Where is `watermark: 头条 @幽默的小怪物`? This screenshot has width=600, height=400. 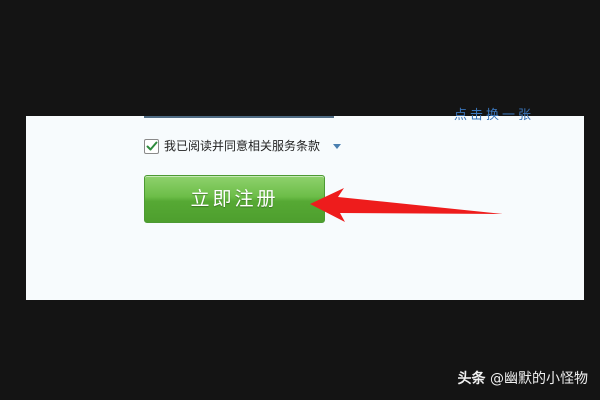
watermark: 头条 @幽默的小怪物 is located at coordinates (523, 379).